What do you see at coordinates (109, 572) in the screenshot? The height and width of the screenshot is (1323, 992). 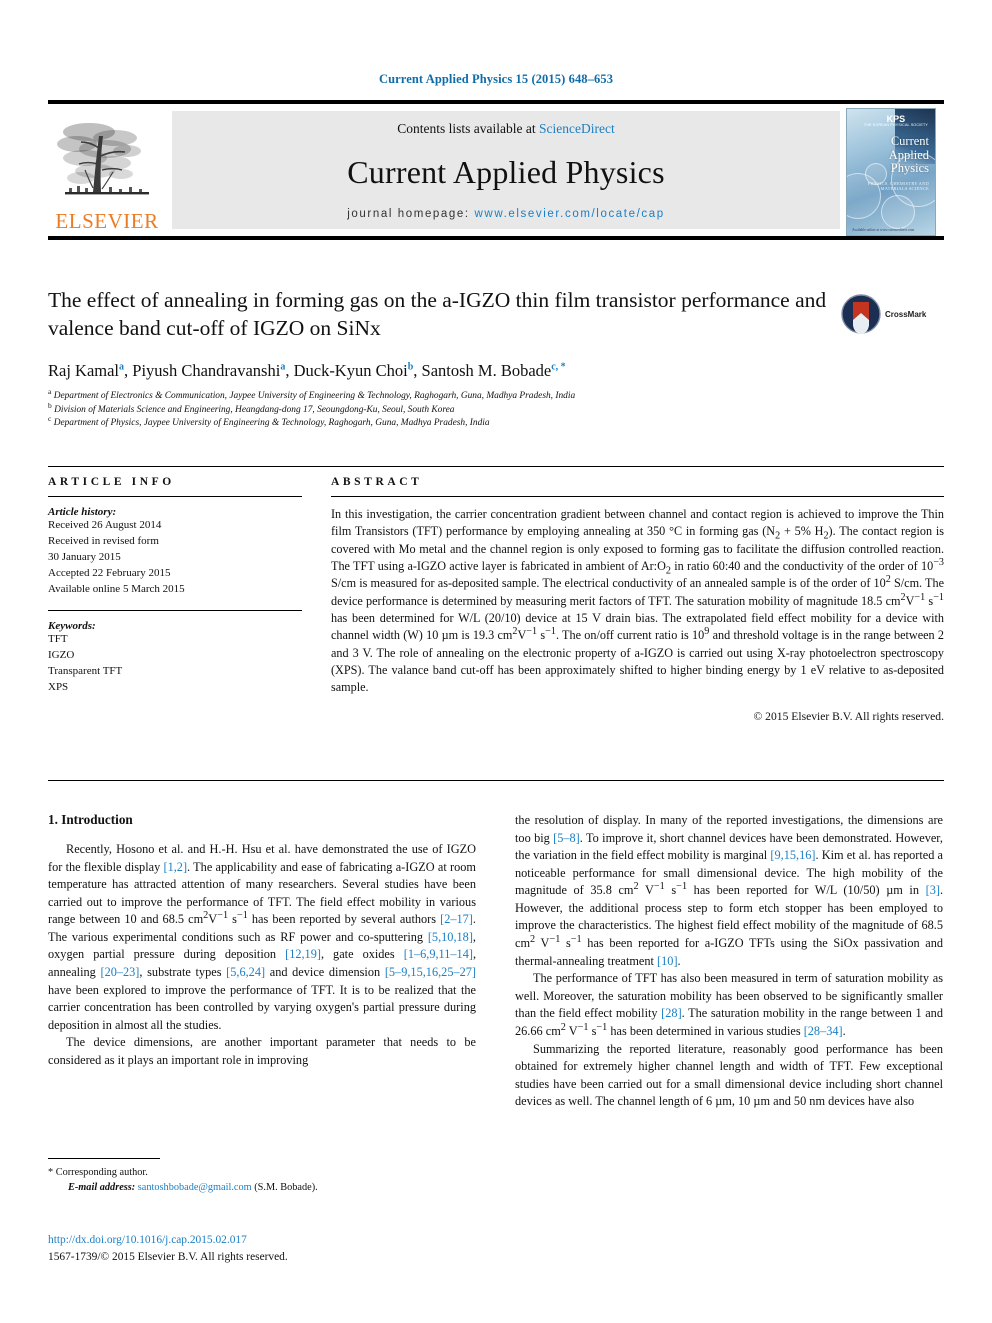 I see `article-history-item: Accepted 22 February 2015` at bounding box center [109, 572].